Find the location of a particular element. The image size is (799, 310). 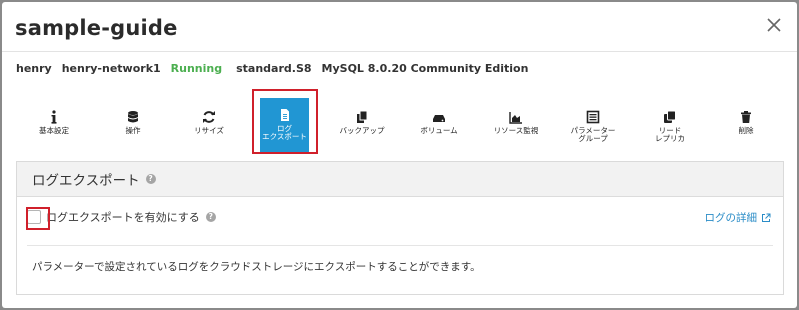

enable-label: ログエクスポートを有効にする is located at coordinates (123, 217).